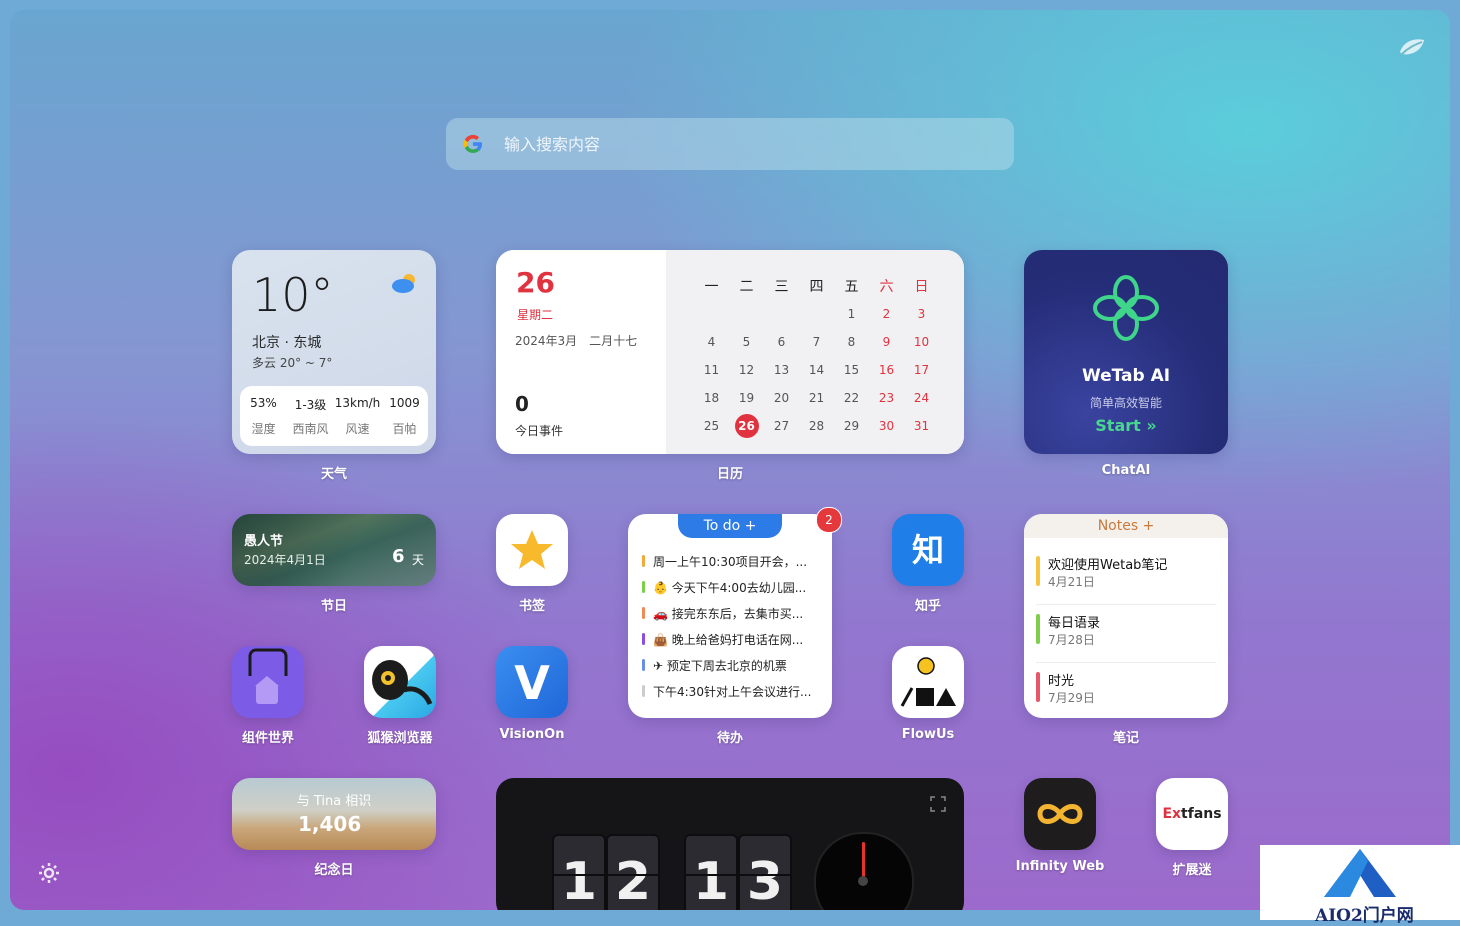  Describe the element at coordinates (264, 541) in the screenshot. I see `holiday-name: 愚人节` at that location.